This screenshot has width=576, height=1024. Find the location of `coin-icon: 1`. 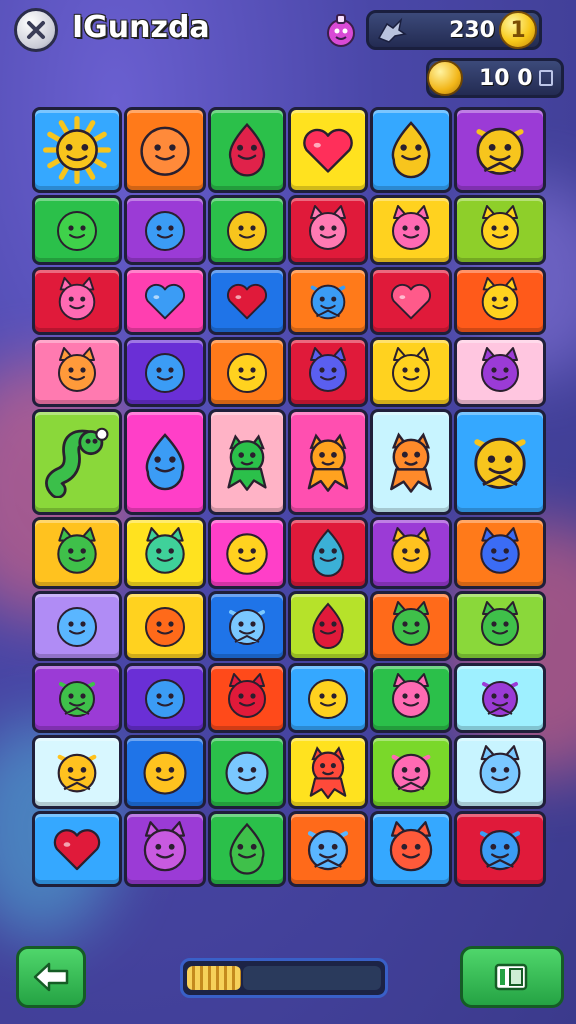

coin-icon: 1 is located at coordinates (518, 30).